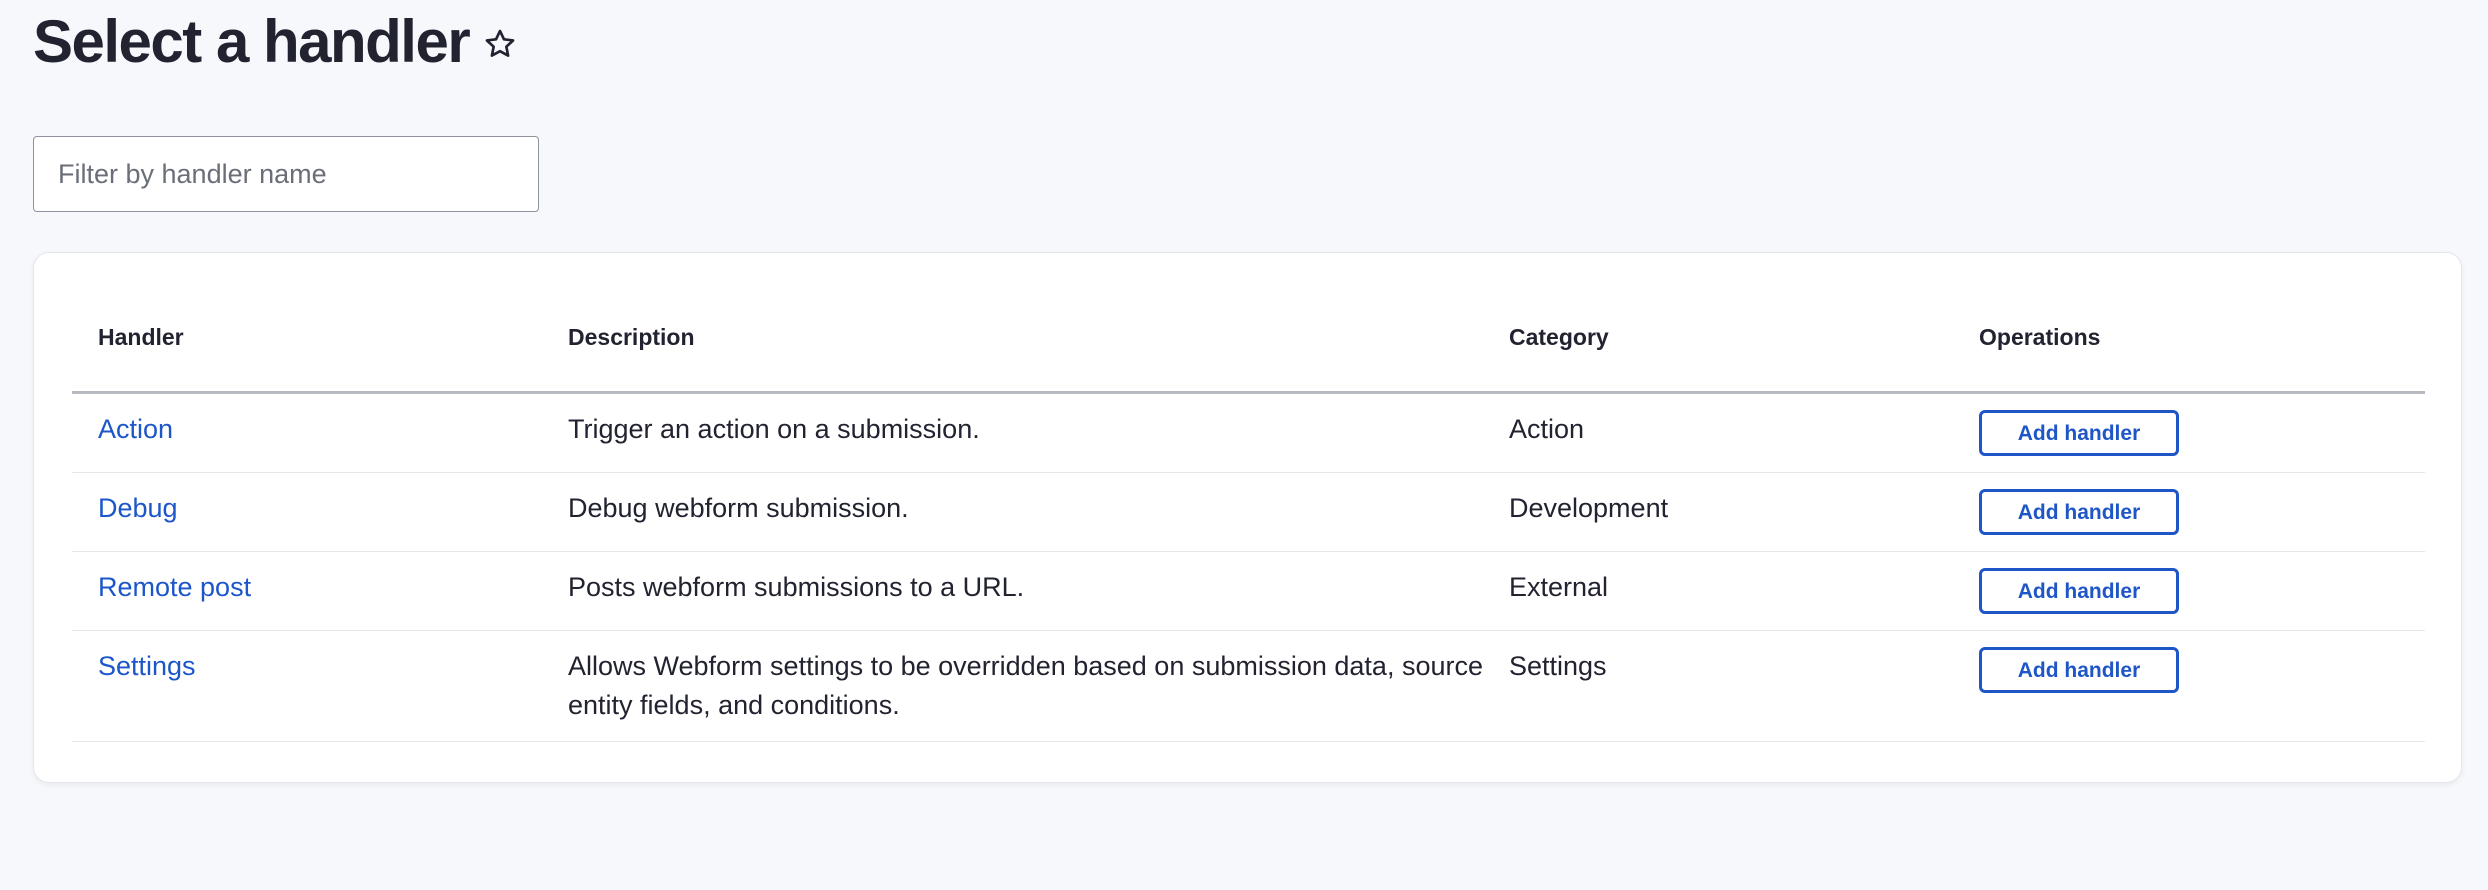 The width and height of the screenshot is (2488, 890). Describe the element at coordinates (2079, 670) in the screenshot. I see `add-handler-button-settings: Add handler` at that location.